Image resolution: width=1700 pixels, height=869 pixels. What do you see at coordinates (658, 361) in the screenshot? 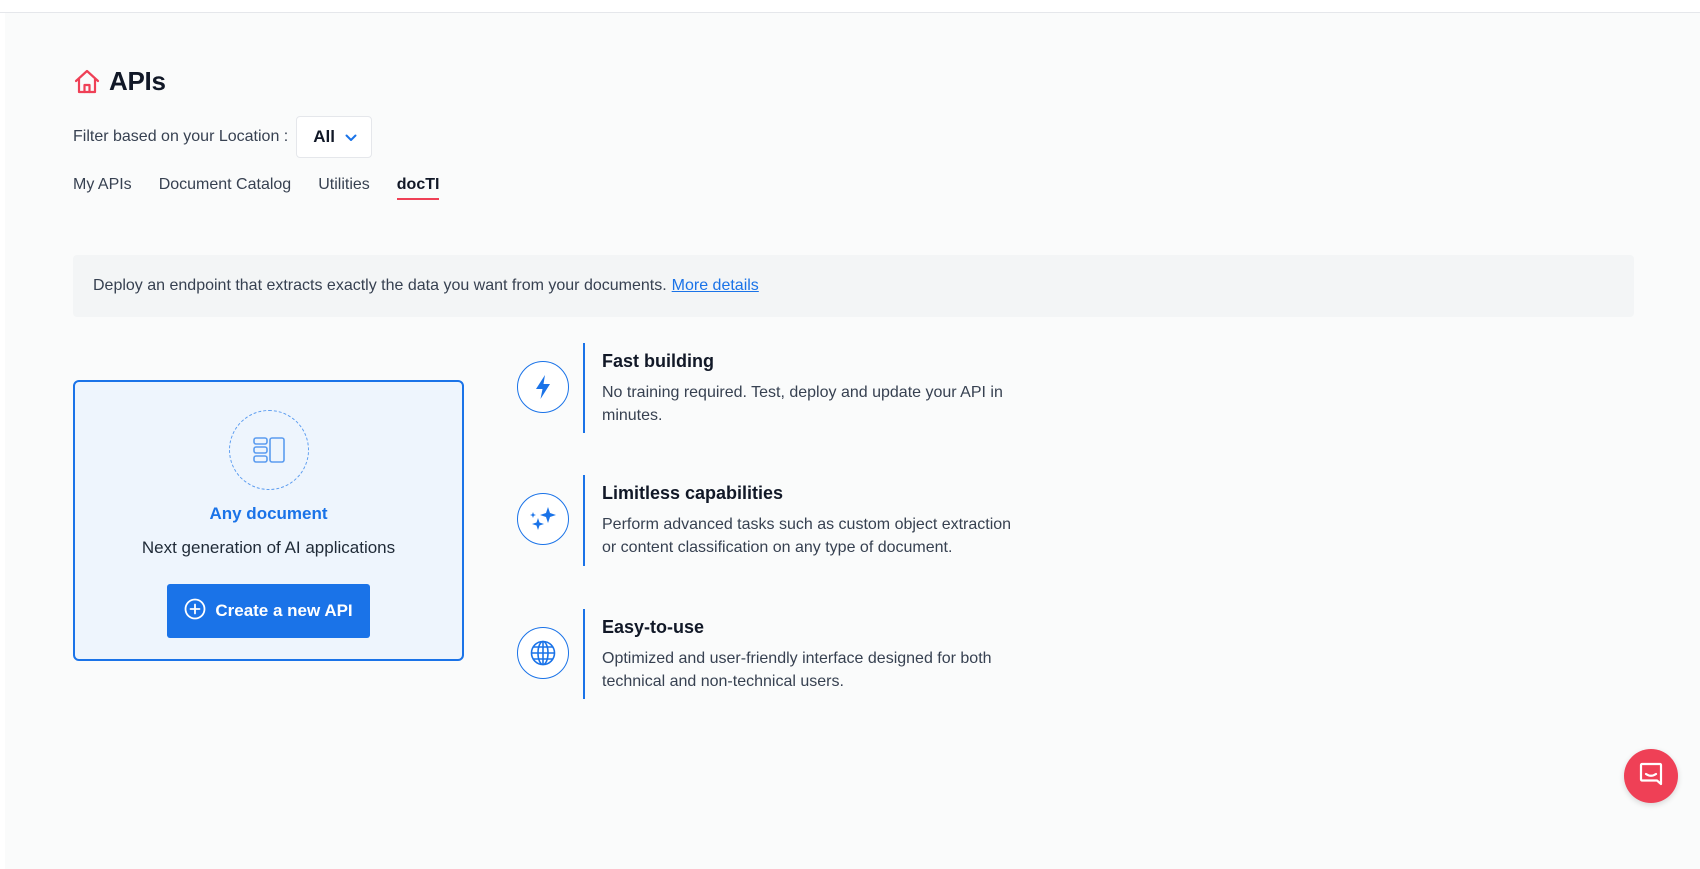
I see `feature-title: Fast building` at bounding box center [658, 361].